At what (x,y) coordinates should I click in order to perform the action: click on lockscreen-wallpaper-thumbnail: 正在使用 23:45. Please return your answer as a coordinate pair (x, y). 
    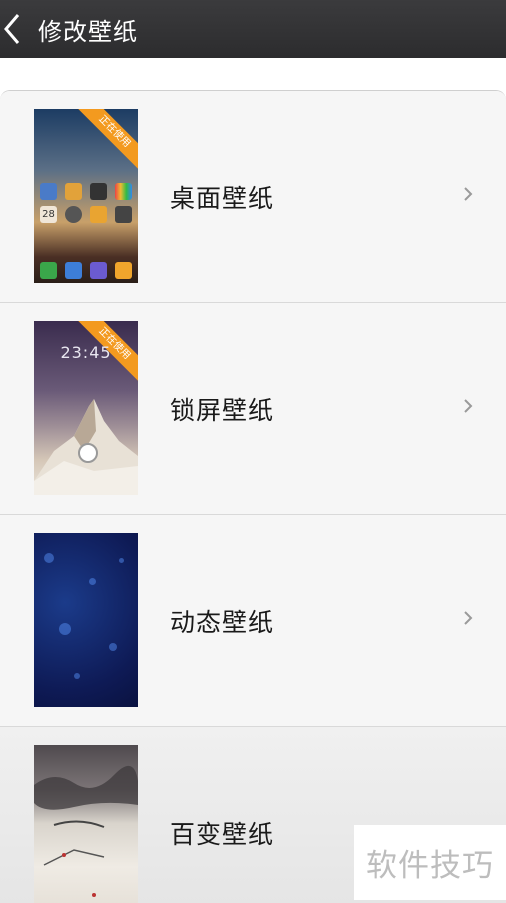
    Looking at the image, I should click on (86, 408).